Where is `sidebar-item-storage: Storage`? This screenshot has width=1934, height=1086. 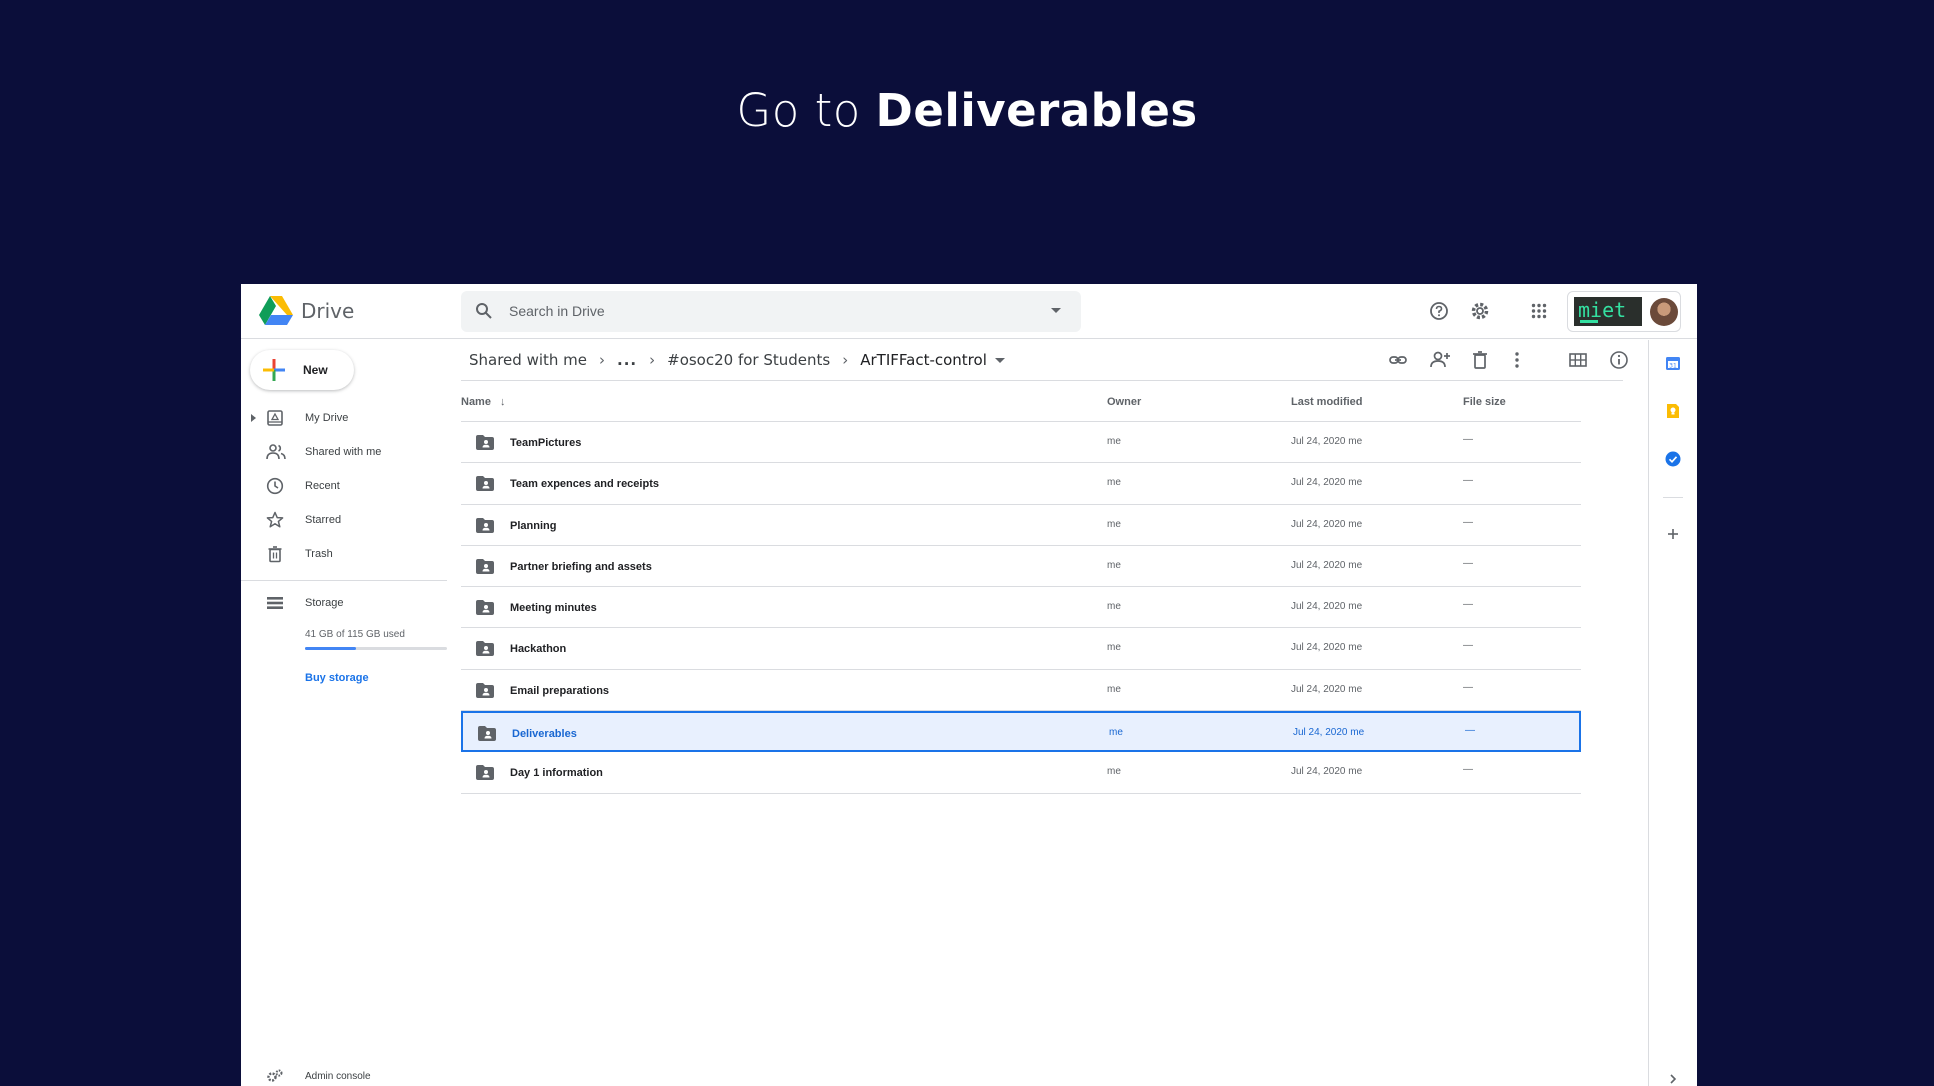
sidebar-item-storage: Storage is located at coordinates (346, 603).